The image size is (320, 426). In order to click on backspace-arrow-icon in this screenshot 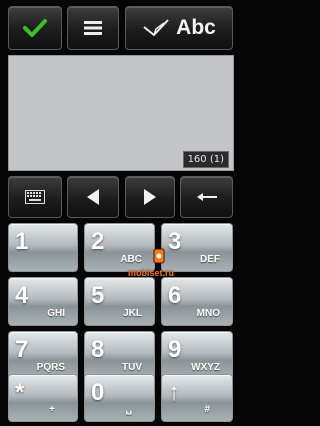, I will do `click(206, 197)`.